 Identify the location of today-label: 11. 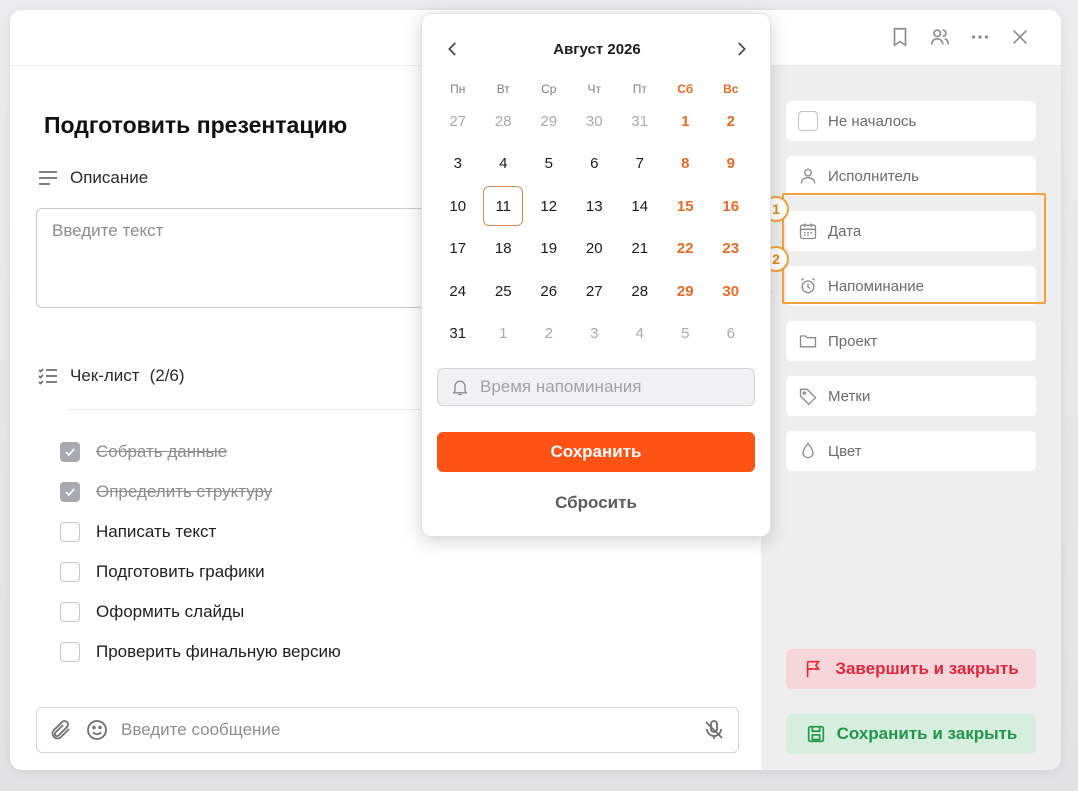
(503, 206).